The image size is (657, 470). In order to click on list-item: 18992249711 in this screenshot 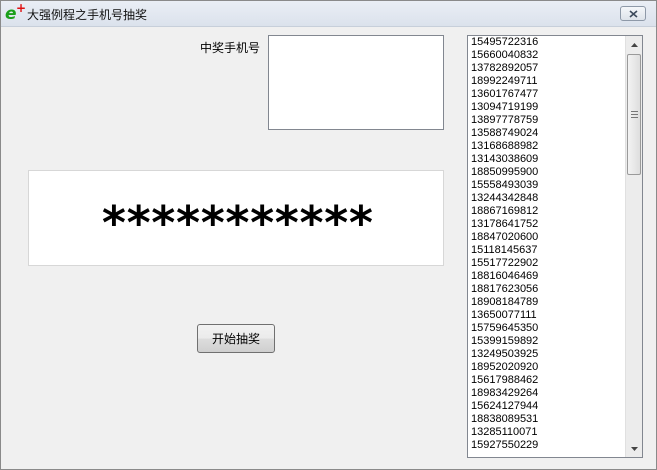, I will do `click(547, 81)`.